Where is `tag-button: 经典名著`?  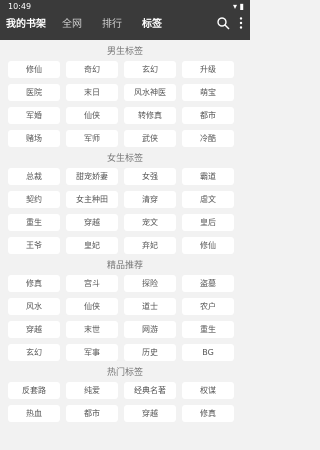 tag-button: 经典名著 is located at coordinates (150, 390).